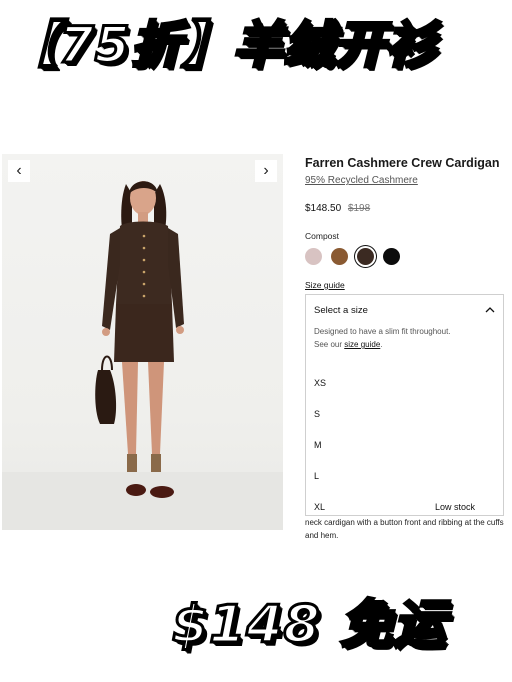 The height and width of the screenshot is (682, 512). What do you see at coordinates (313, 256) in the screenshot?
I see `swatch-blush` at bounding box center [313, 256].